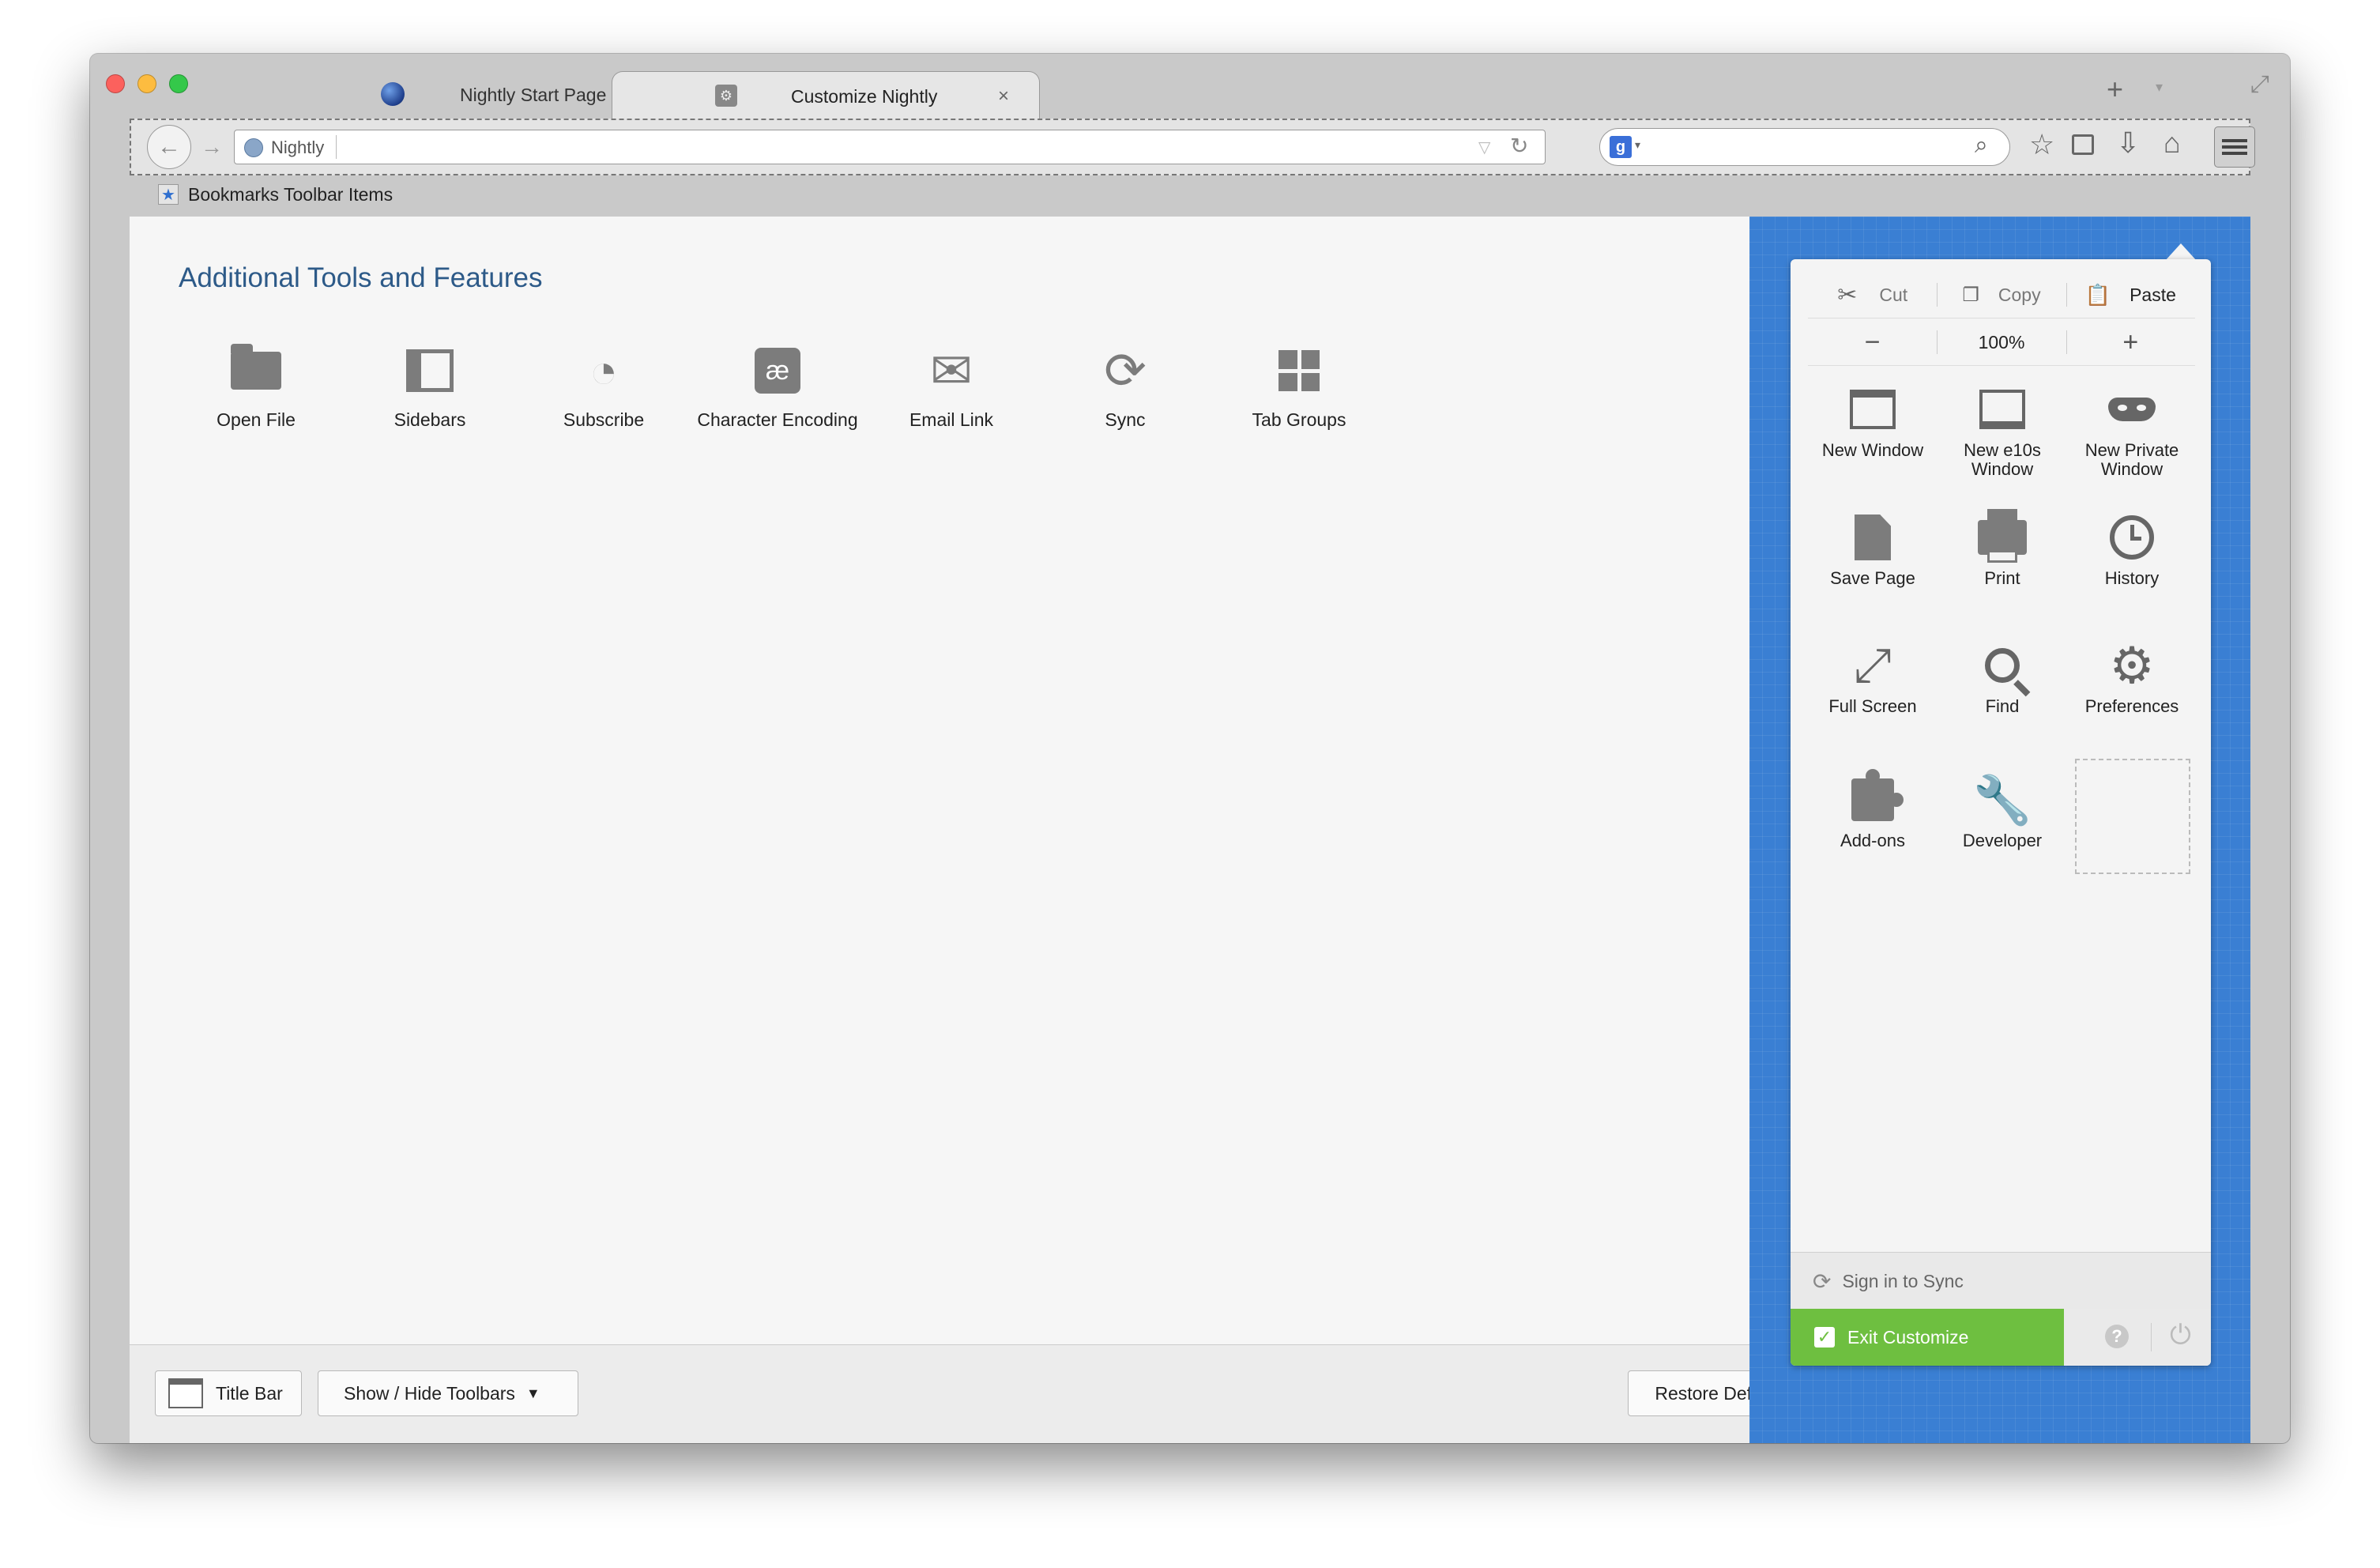 Image resolution: width=2380 pixels, height=1568 pixels. I want to click on panel-arrow, so click(2181, 252).